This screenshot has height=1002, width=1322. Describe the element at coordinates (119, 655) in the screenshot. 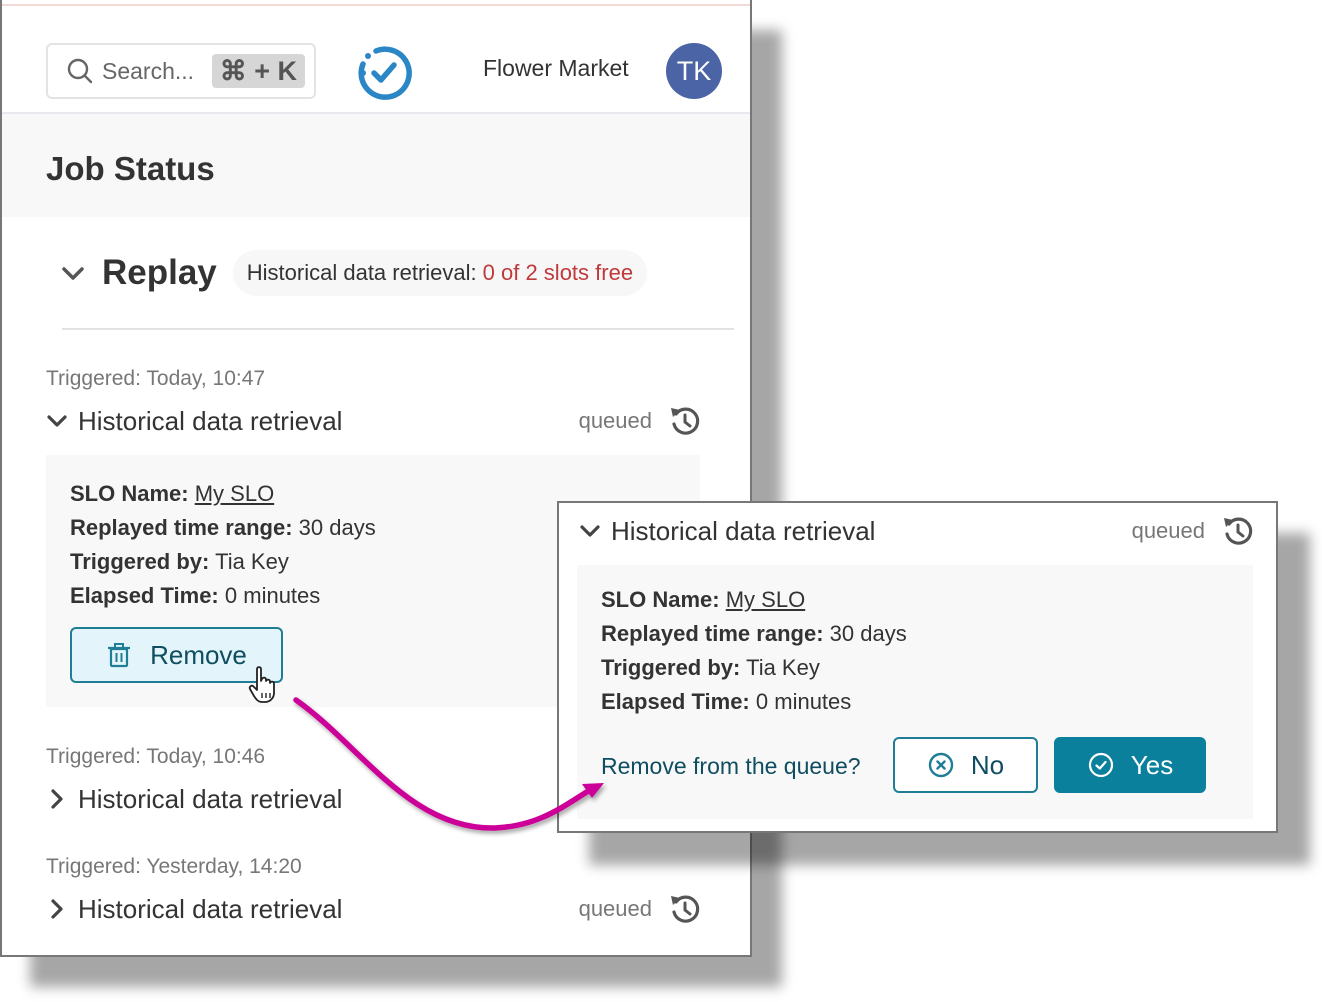

I see `trash-icon` at that location.